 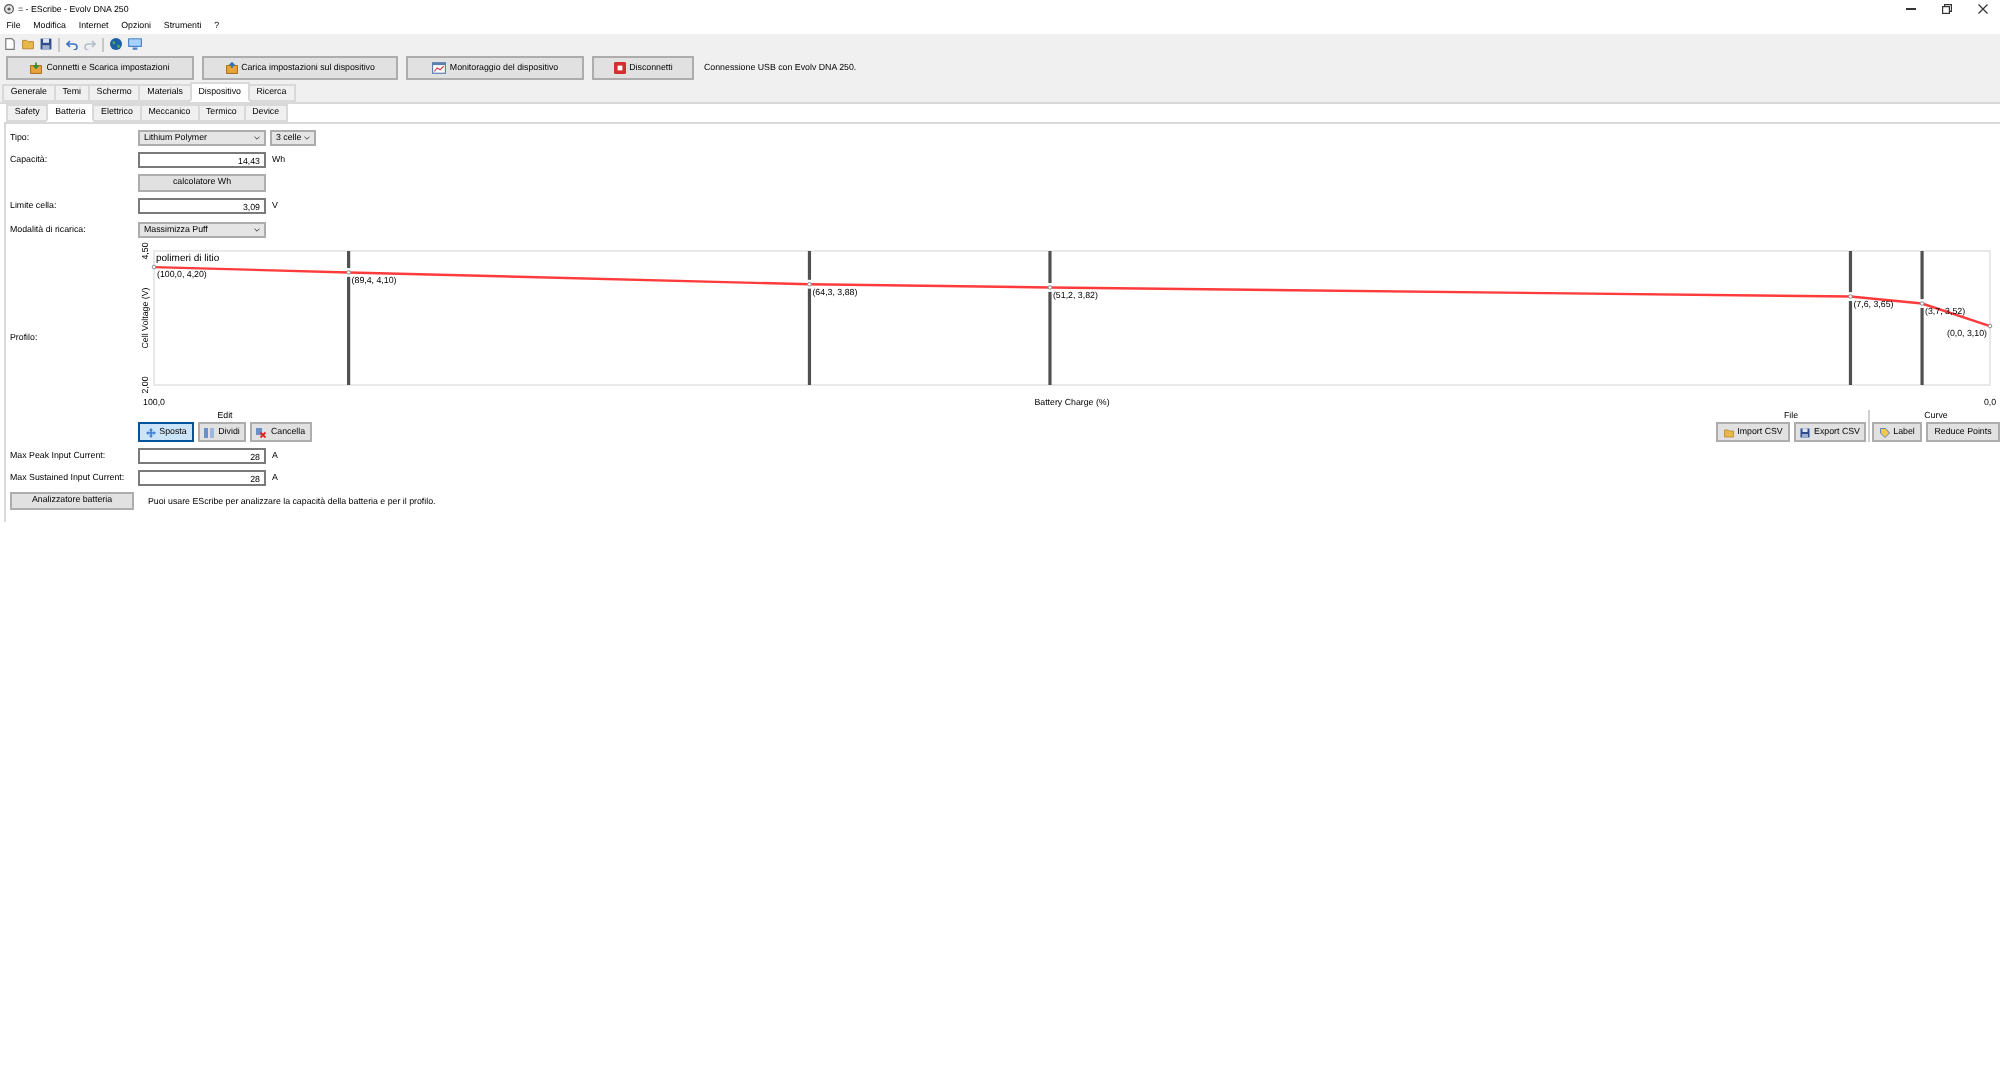 What do you see at coordinates (9, 9) in the screenshot?
I see `app-icon` at bounding box center [9, 9].